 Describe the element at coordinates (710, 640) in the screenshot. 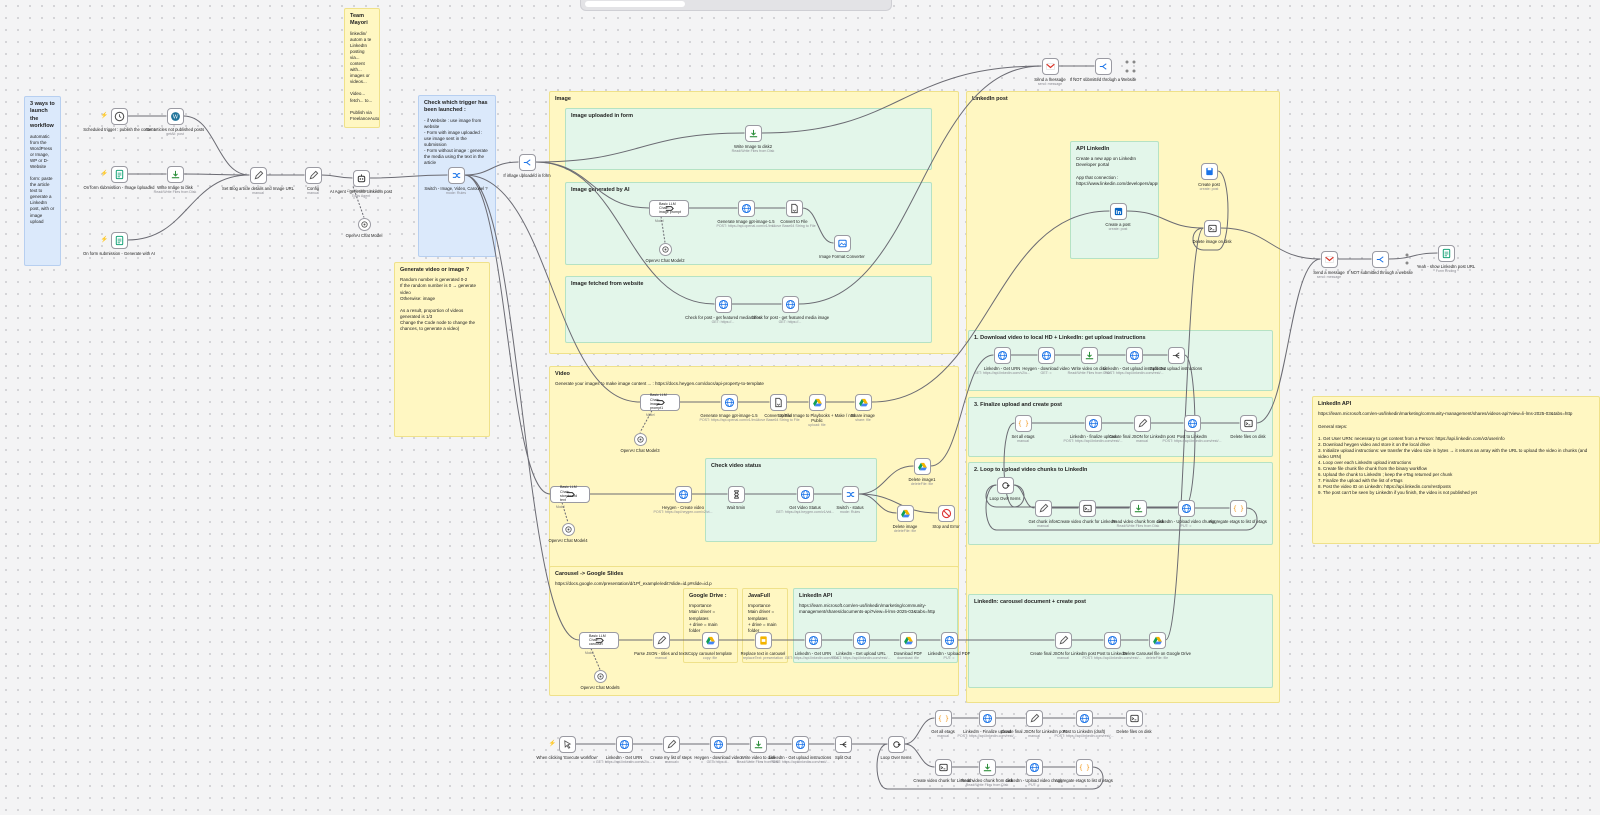

I see `node-copy-carousel-template` at that location.